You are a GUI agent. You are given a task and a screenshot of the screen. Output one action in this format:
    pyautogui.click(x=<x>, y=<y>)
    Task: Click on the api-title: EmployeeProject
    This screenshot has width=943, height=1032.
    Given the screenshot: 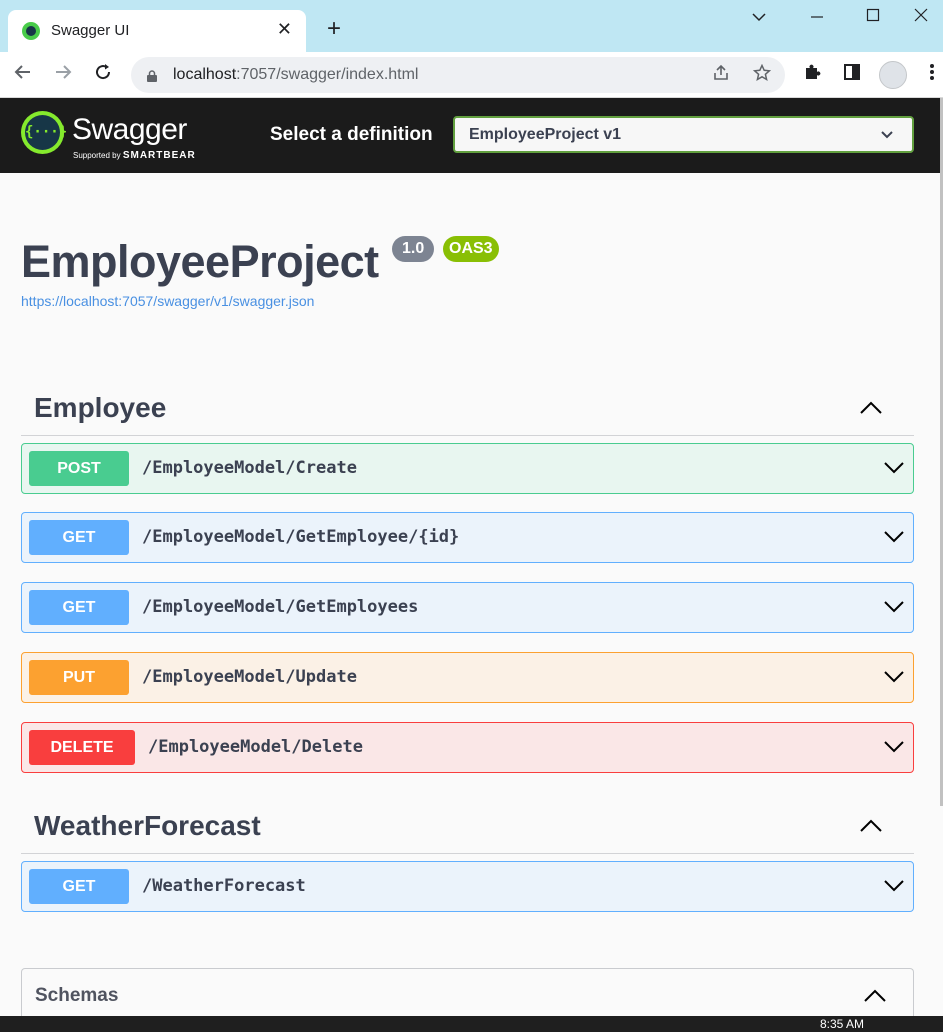 What is the action you would take?
    pyautogui.click(x=200, y=261)
    